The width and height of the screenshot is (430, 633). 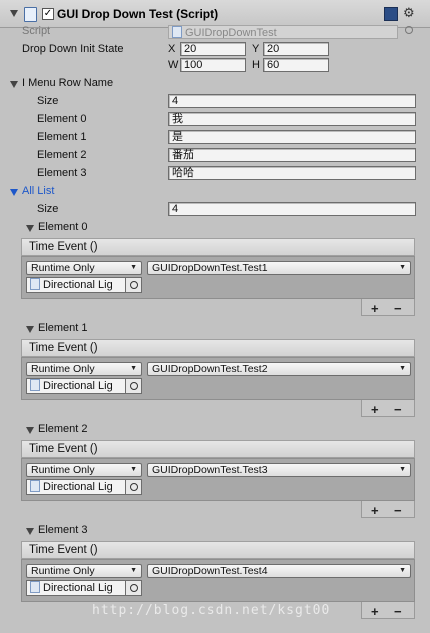 I want to click on script-field: GUIDropDownTest, so click(x=283, y=32).